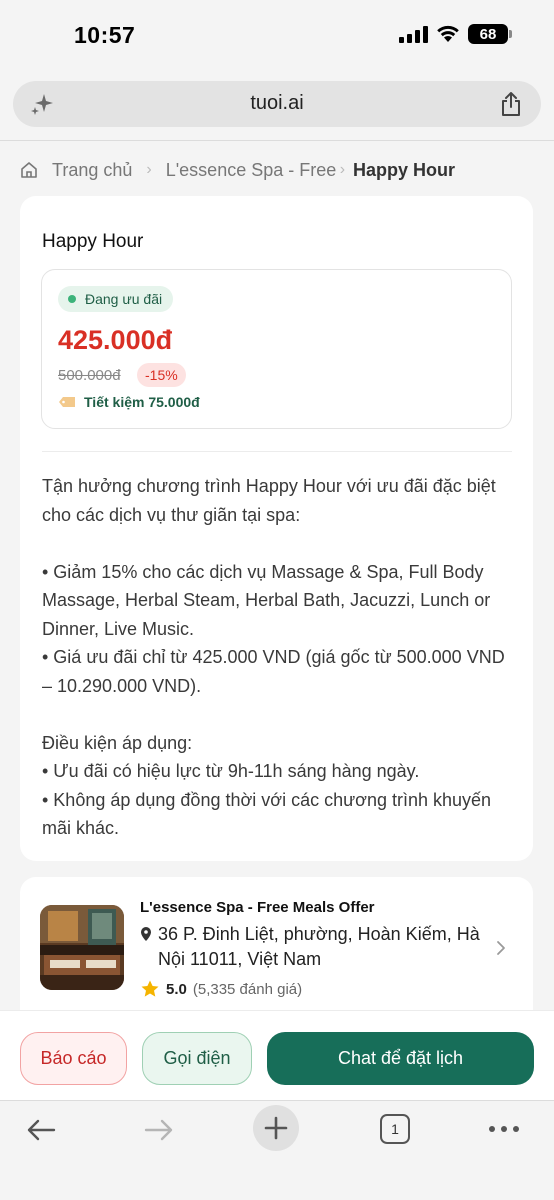  I want to click on savings-row: Tiết kiệm 75.000đ, so click(129, 402).